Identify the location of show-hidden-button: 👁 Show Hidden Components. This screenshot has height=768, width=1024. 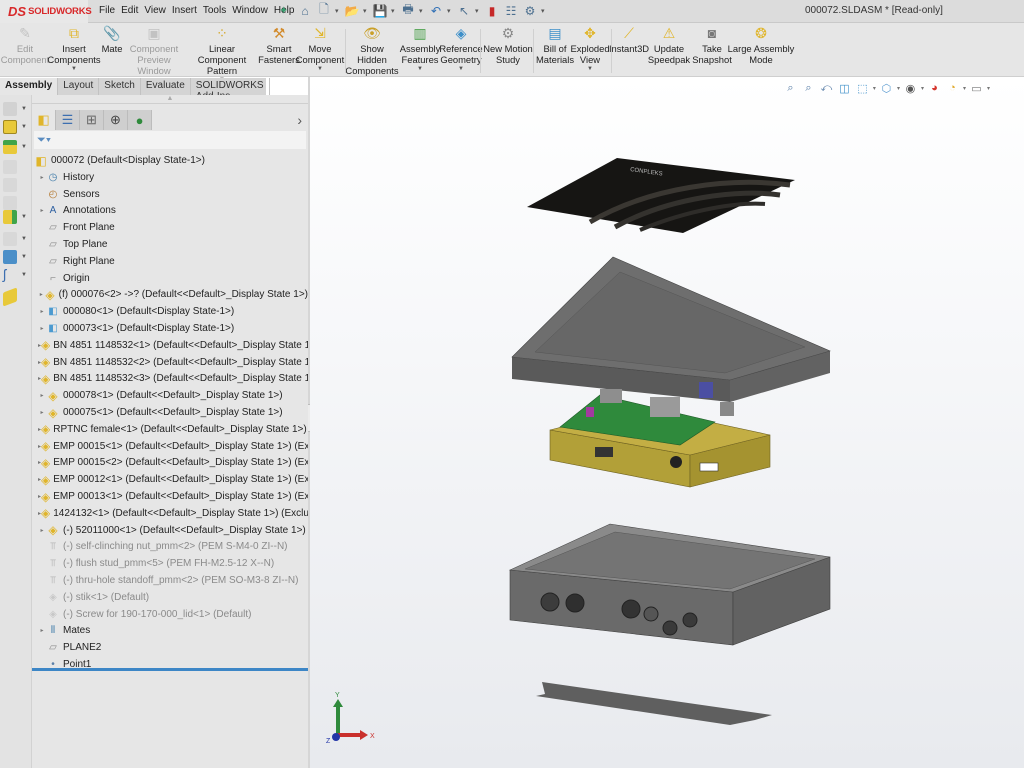
(371, 50).